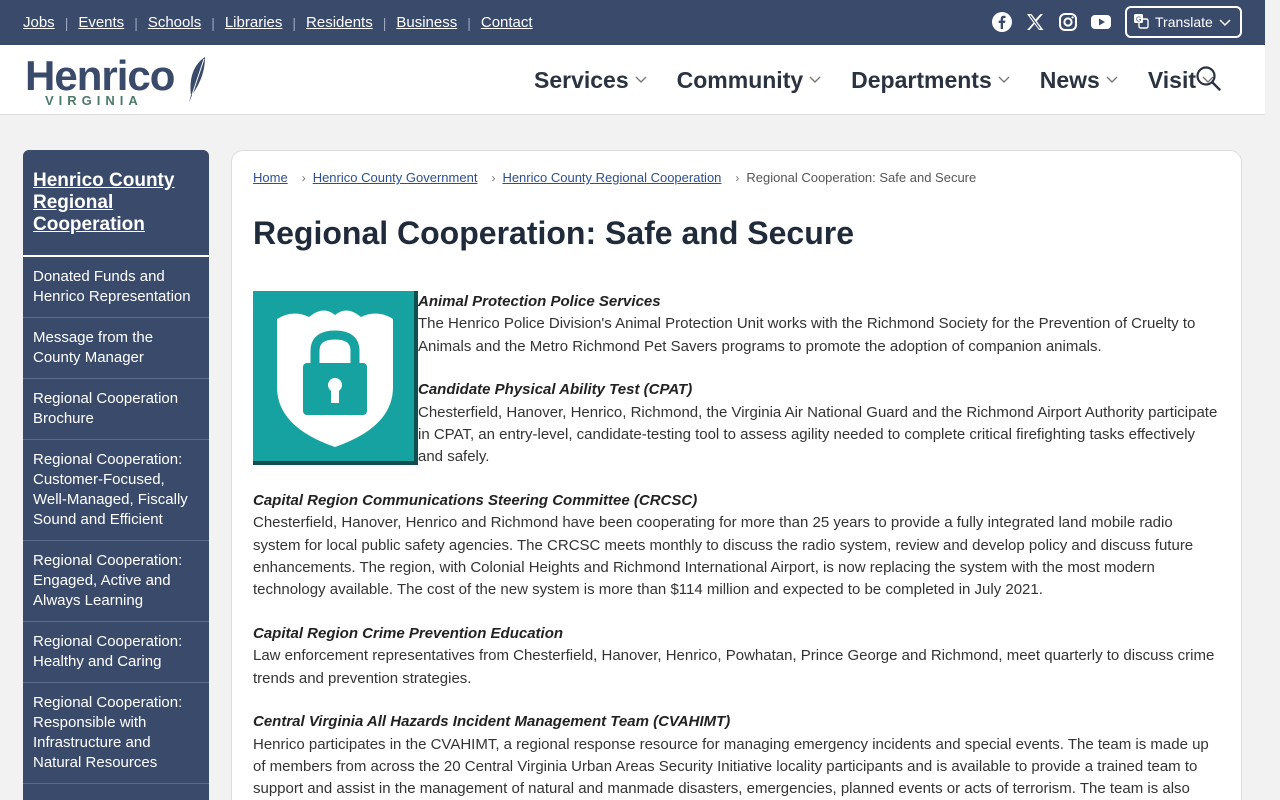 This screenshot has height=800, width=1280. Describe the element at coordinates (174, 22) in the screenshot. I see `link-schools: Schools` at that location.